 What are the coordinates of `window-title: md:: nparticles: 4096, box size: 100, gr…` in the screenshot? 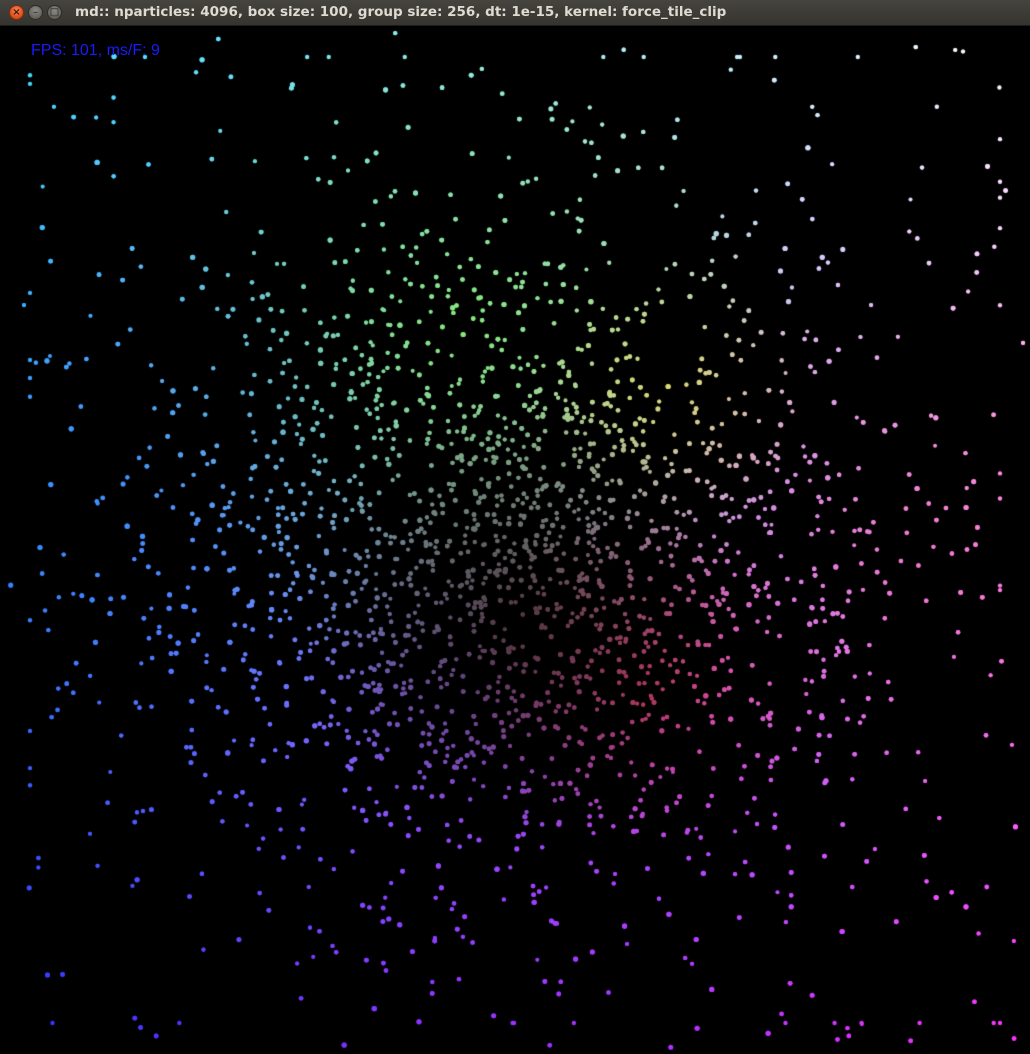 It's located at (401, 12).